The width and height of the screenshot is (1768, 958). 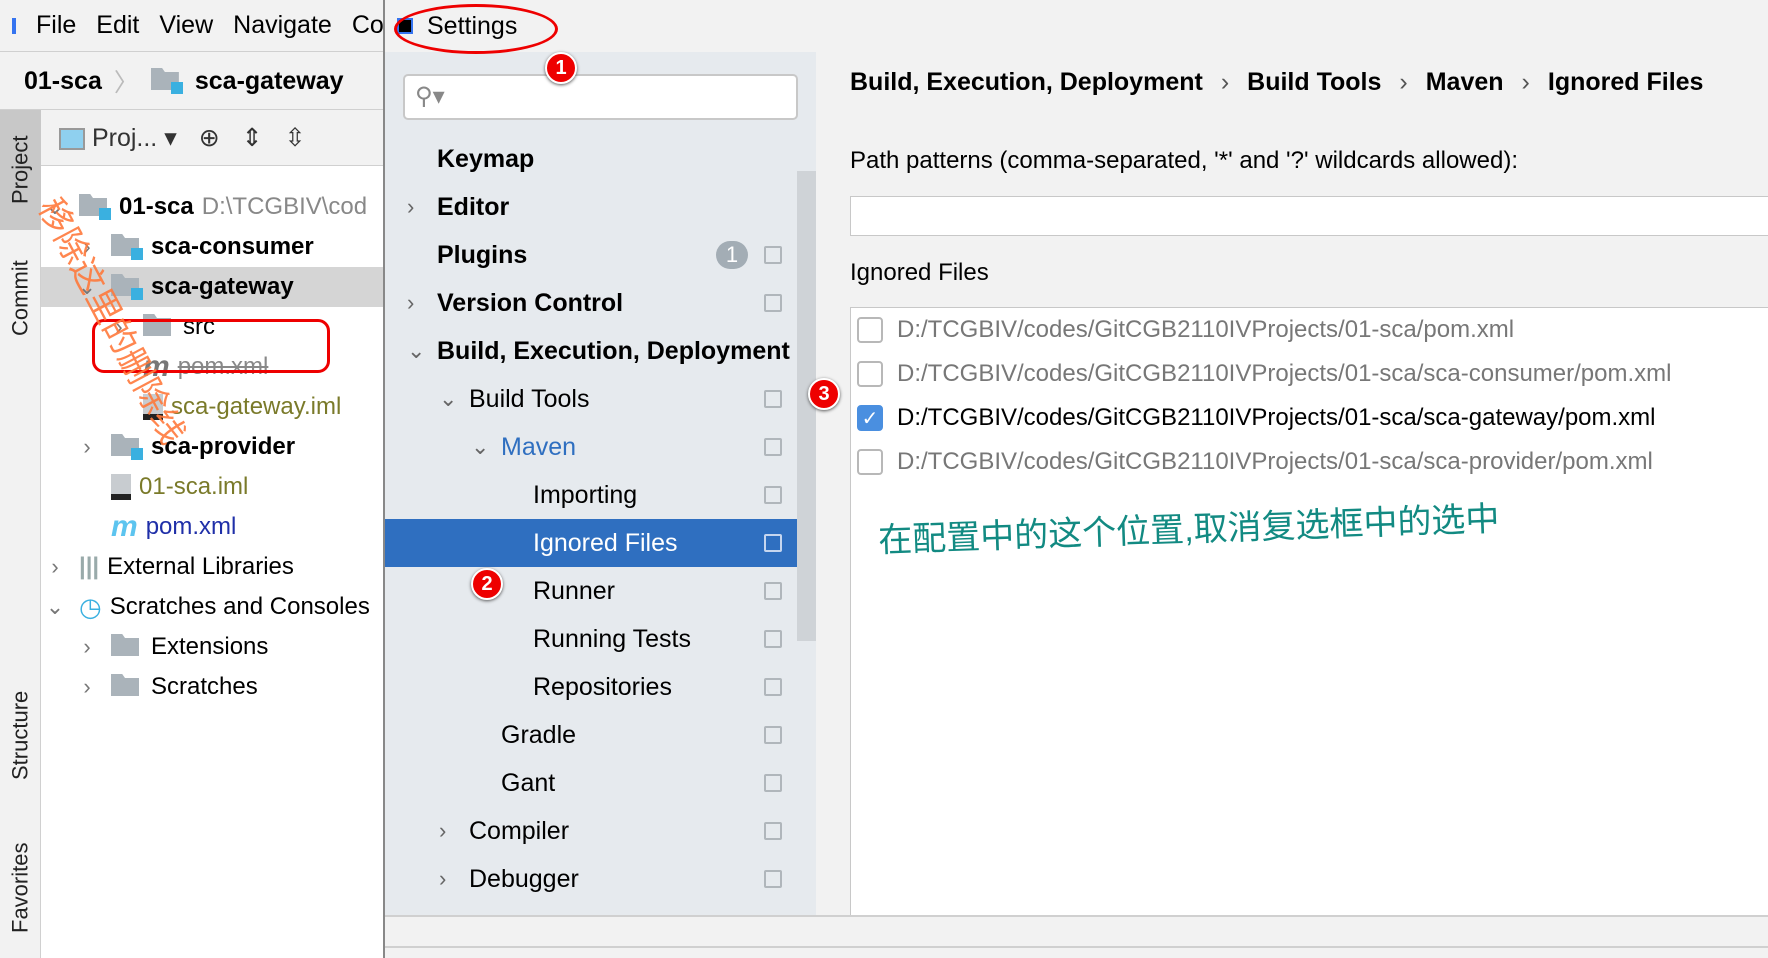 I want to click on library-icon: |||, so click(x=89, y=566).